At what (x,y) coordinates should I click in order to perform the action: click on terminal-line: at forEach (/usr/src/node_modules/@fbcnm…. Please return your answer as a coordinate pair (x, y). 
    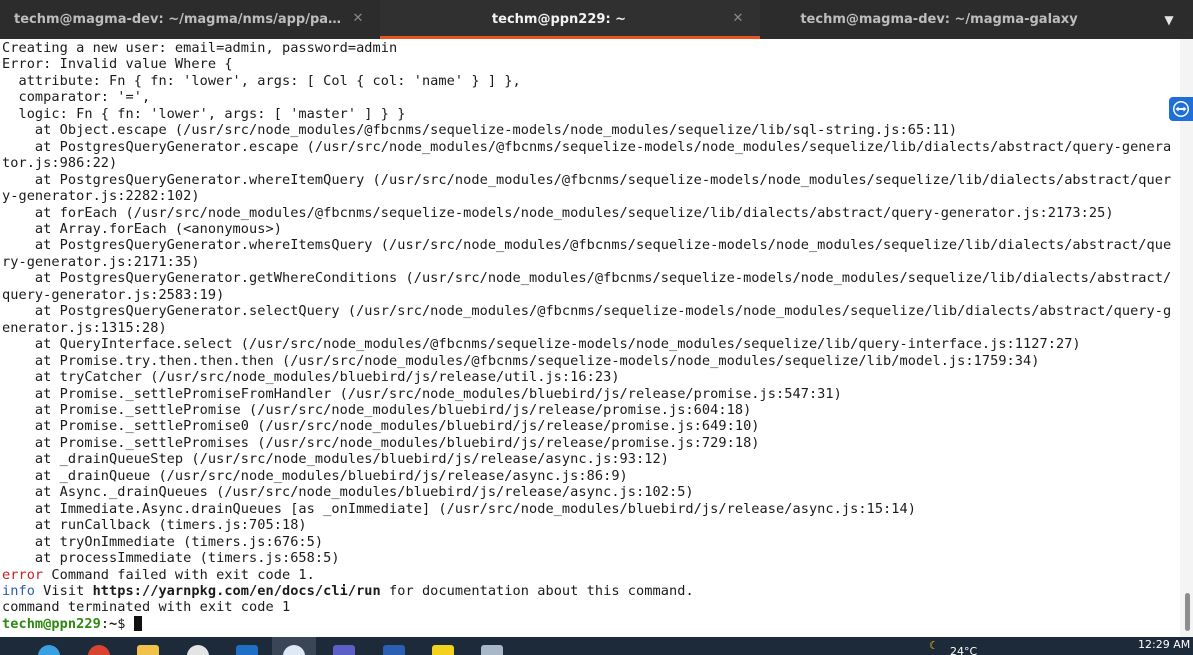
    Looking at the image, I should click on (574, 212).